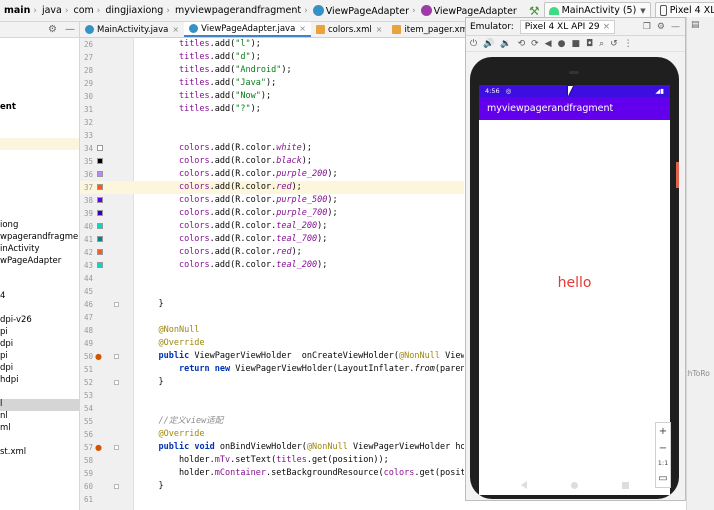  Describe the element at coordinates (16, 10) in the screenshot. I see `breadcrumb-main: main` at that location.